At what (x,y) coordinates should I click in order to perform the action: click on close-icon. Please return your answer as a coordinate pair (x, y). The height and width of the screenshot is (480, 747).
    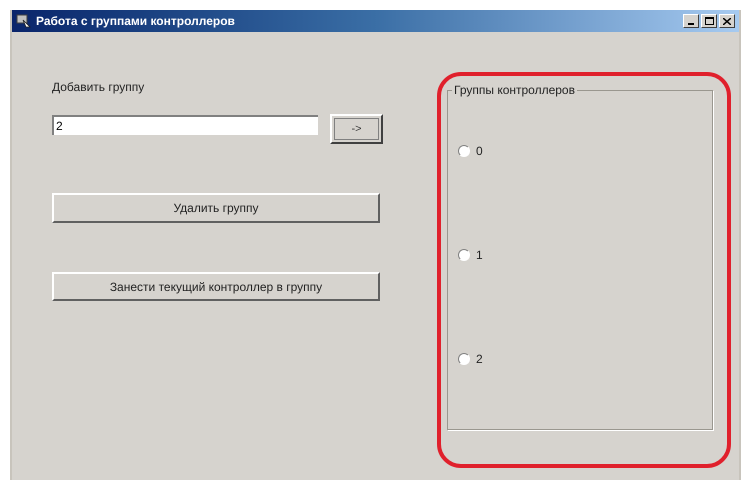
    Looking at the image, I should click on (727, 21).